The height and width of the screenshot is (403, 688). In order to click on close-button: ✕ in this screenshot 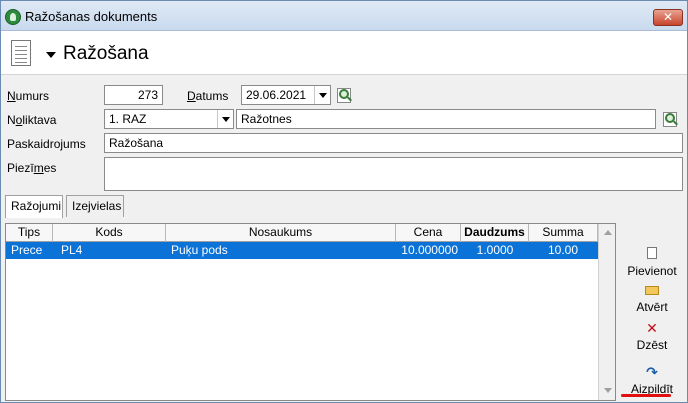, I will do `click(668, 17)`.